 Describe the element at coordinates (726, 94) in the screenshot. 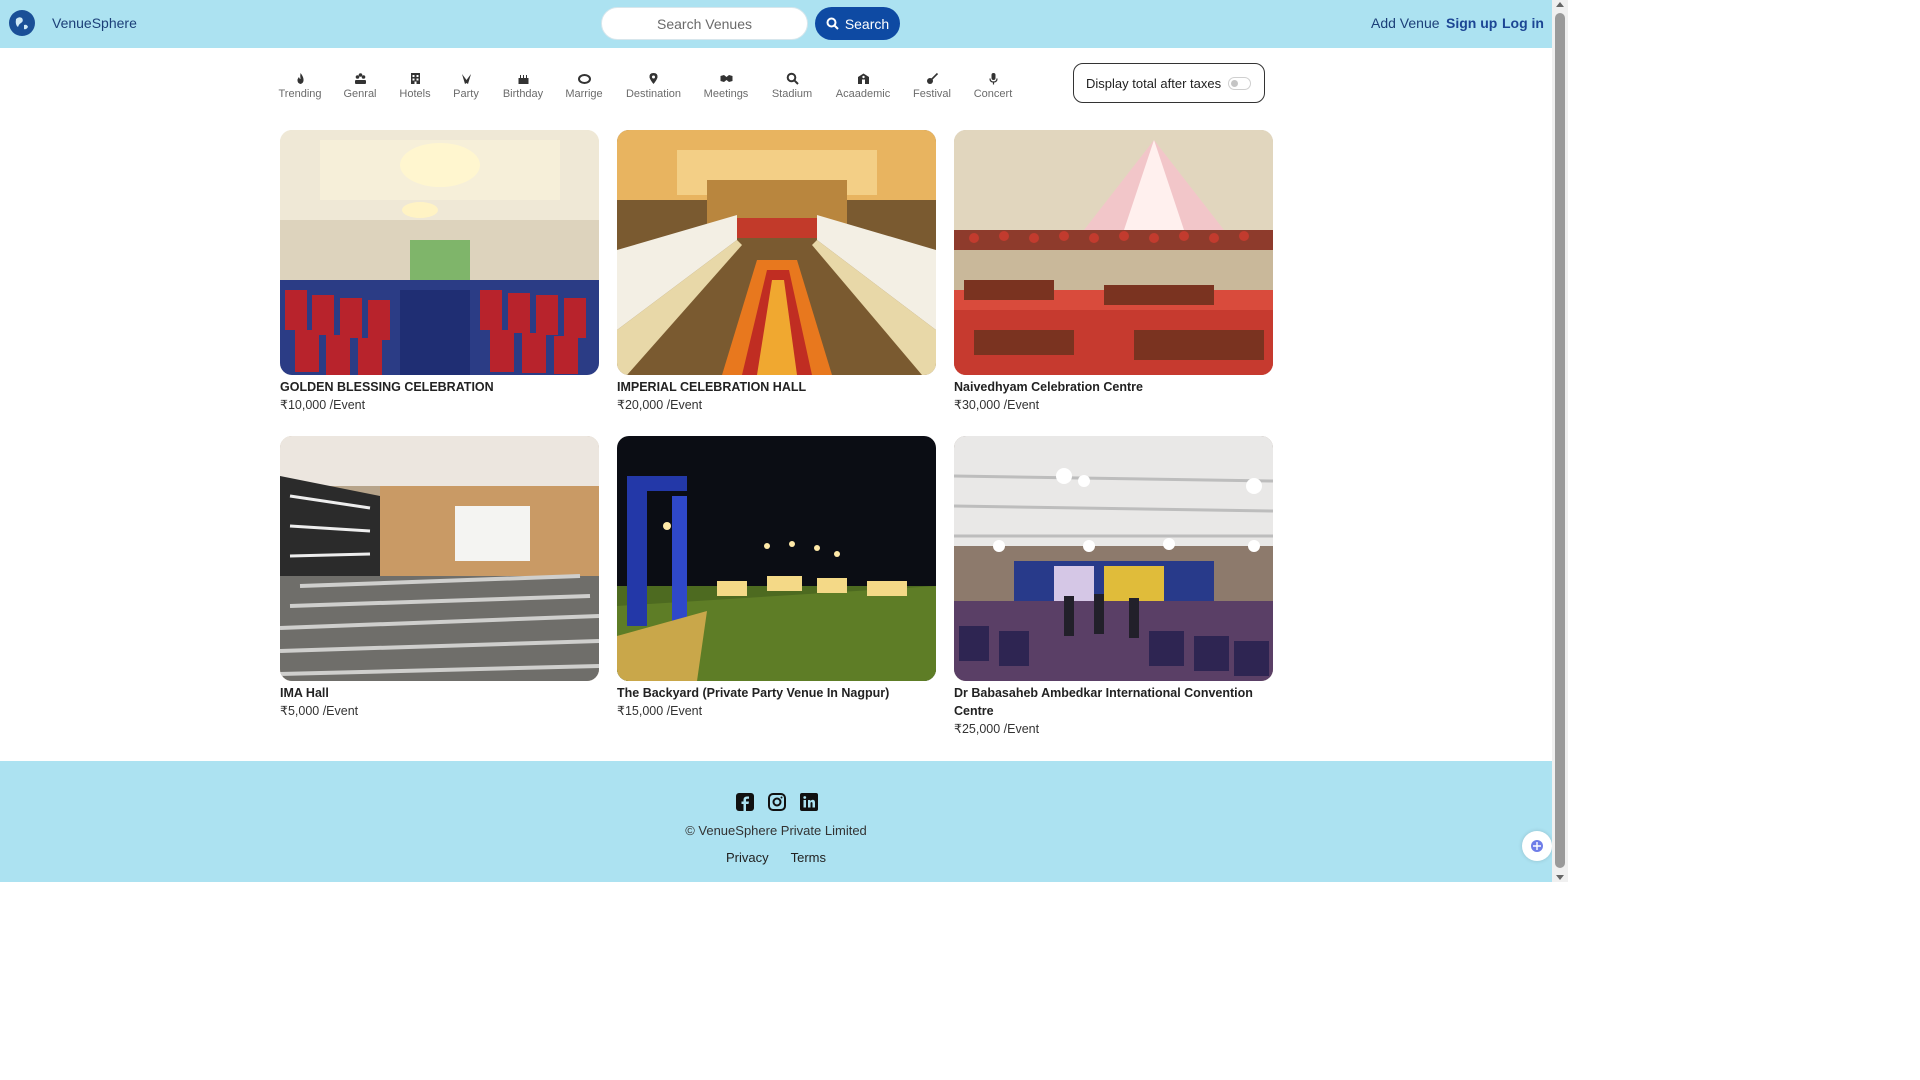

I see `filter-label: Meetings` at that location.